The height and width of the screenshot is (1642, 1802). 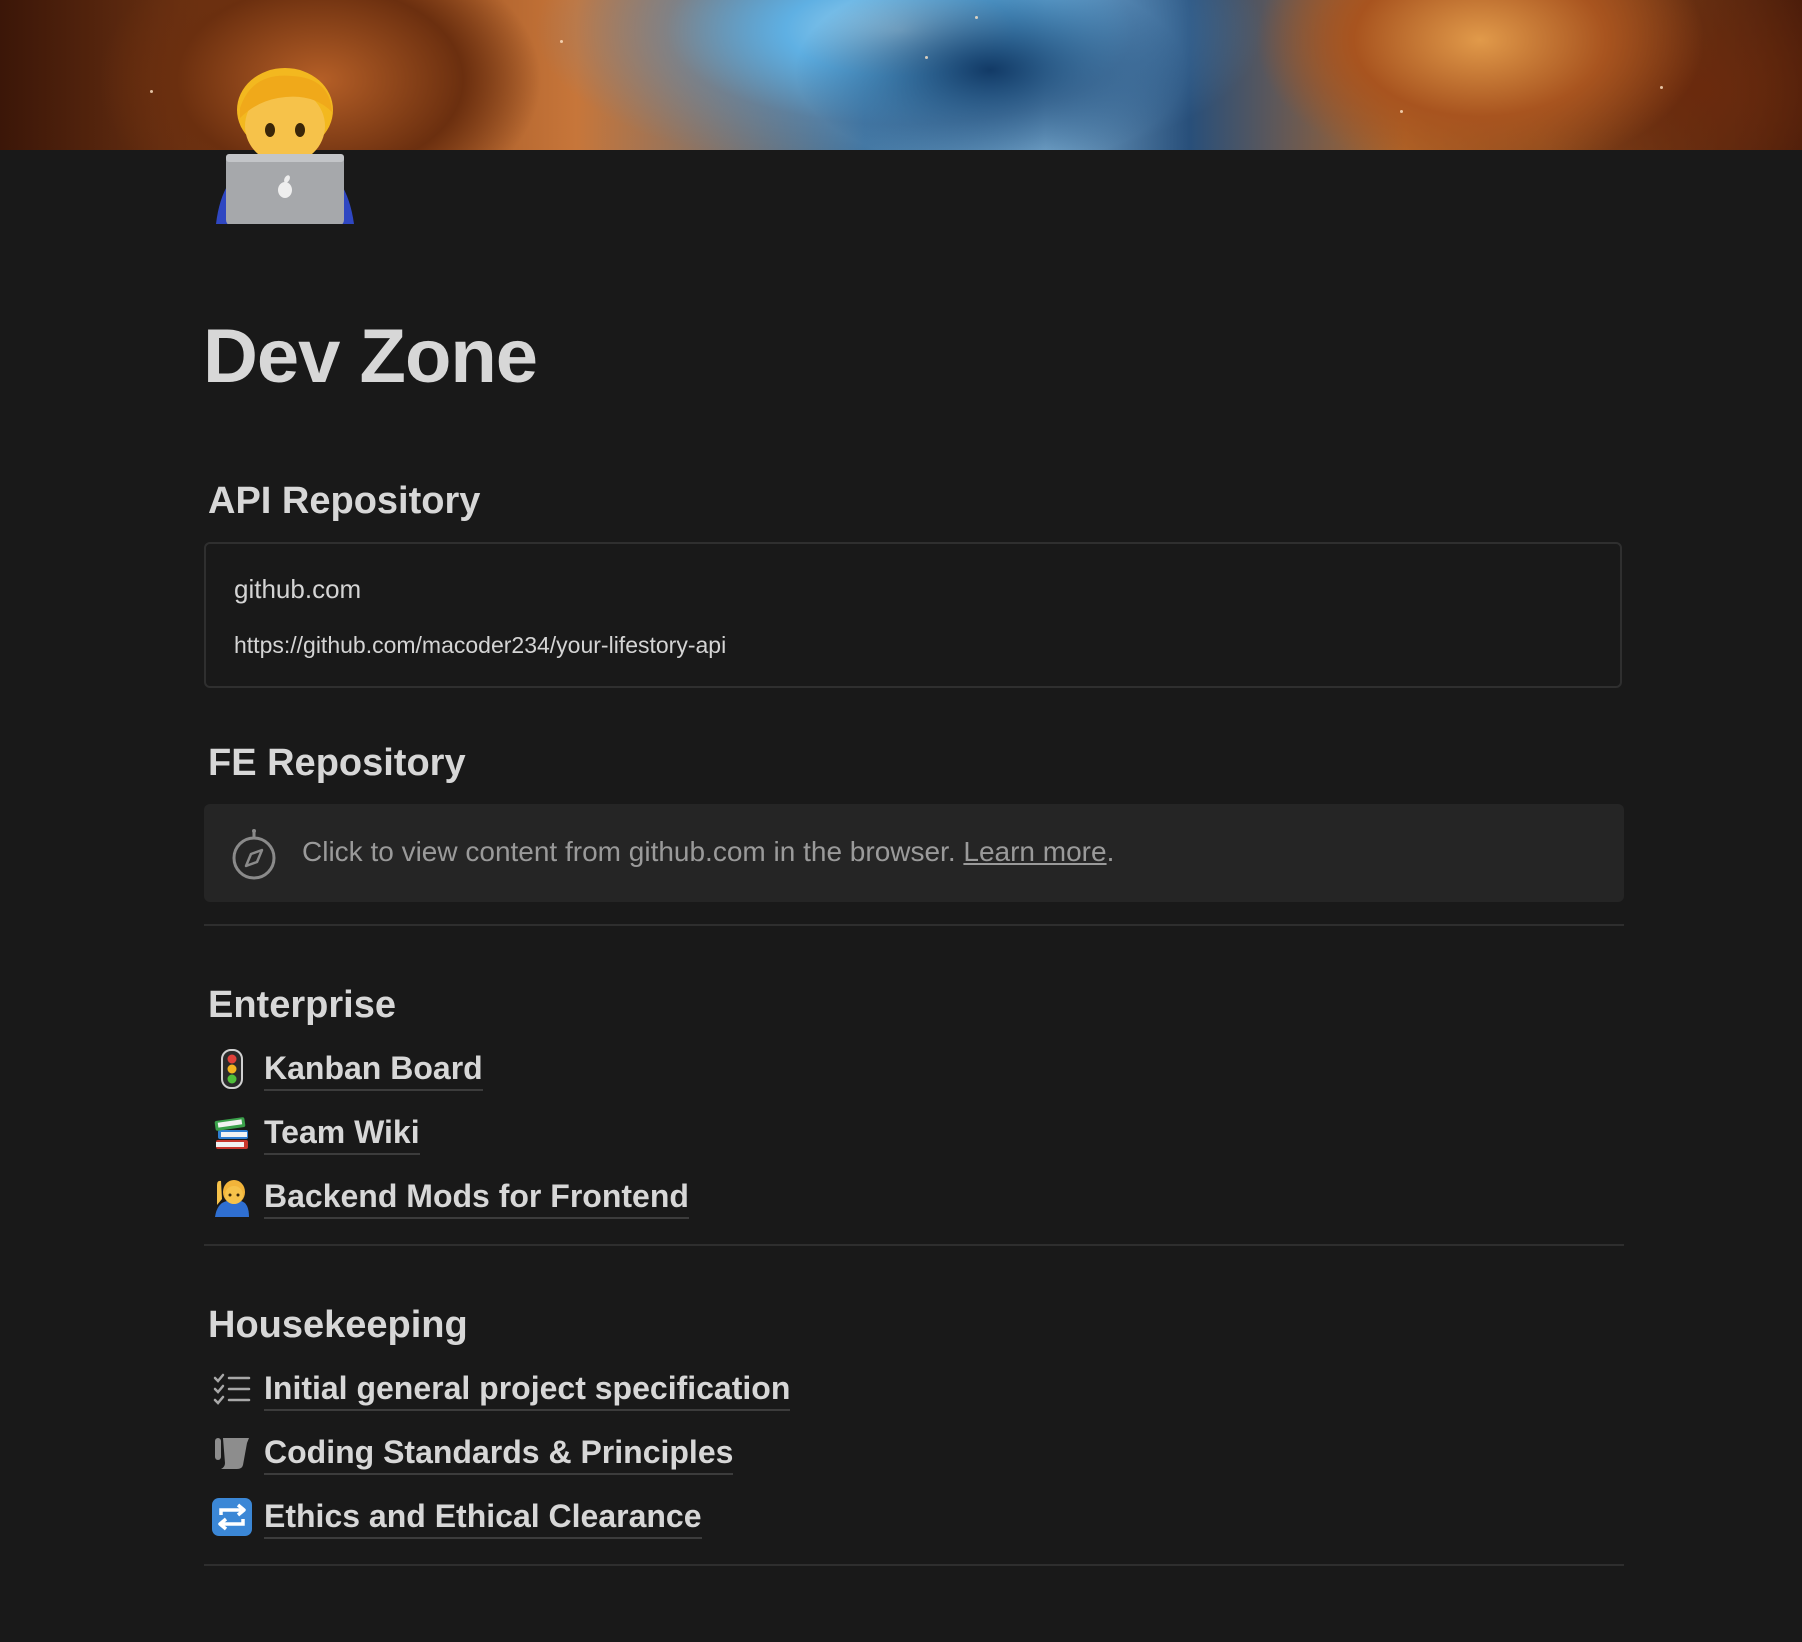 I want to click on books-icon, so click(x=232, y=1133).